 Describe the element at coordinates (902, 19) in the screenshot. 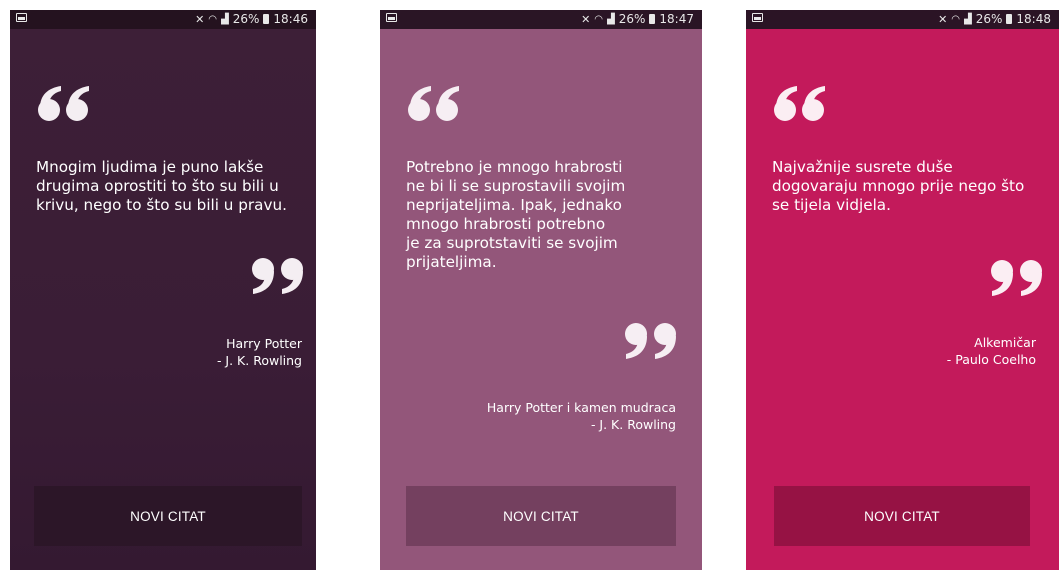

I see `status-bar: ✕ ◠ ▟ 26% 18:48` at that location.